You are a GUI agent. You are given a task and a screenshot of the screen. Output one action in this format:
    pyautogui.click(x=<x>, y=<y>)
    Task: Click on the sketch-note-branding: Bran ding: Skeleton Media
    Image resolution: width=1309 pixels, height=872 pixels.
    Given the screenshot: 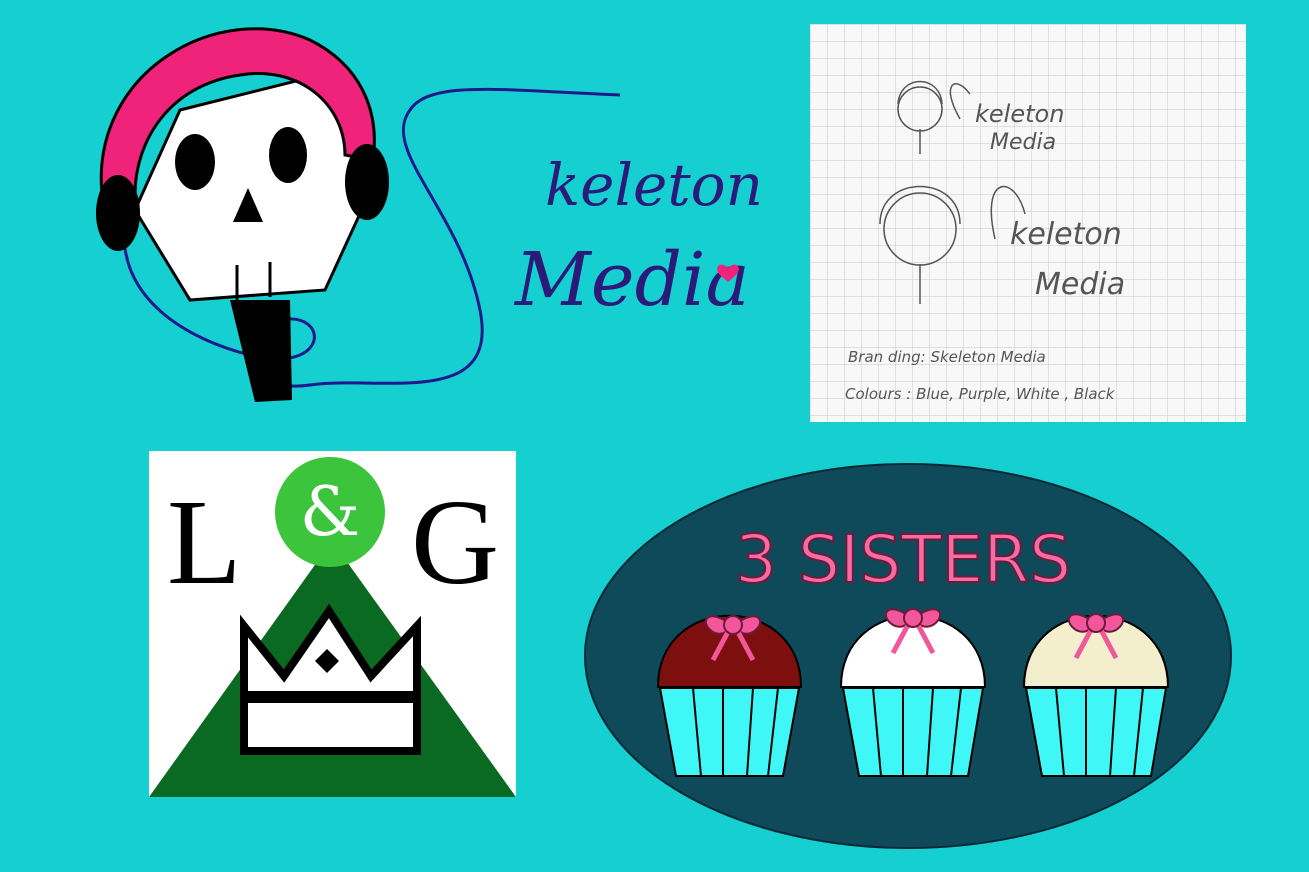 What is the action you would take?
    pyautogui.click(x=947, y=357)
    